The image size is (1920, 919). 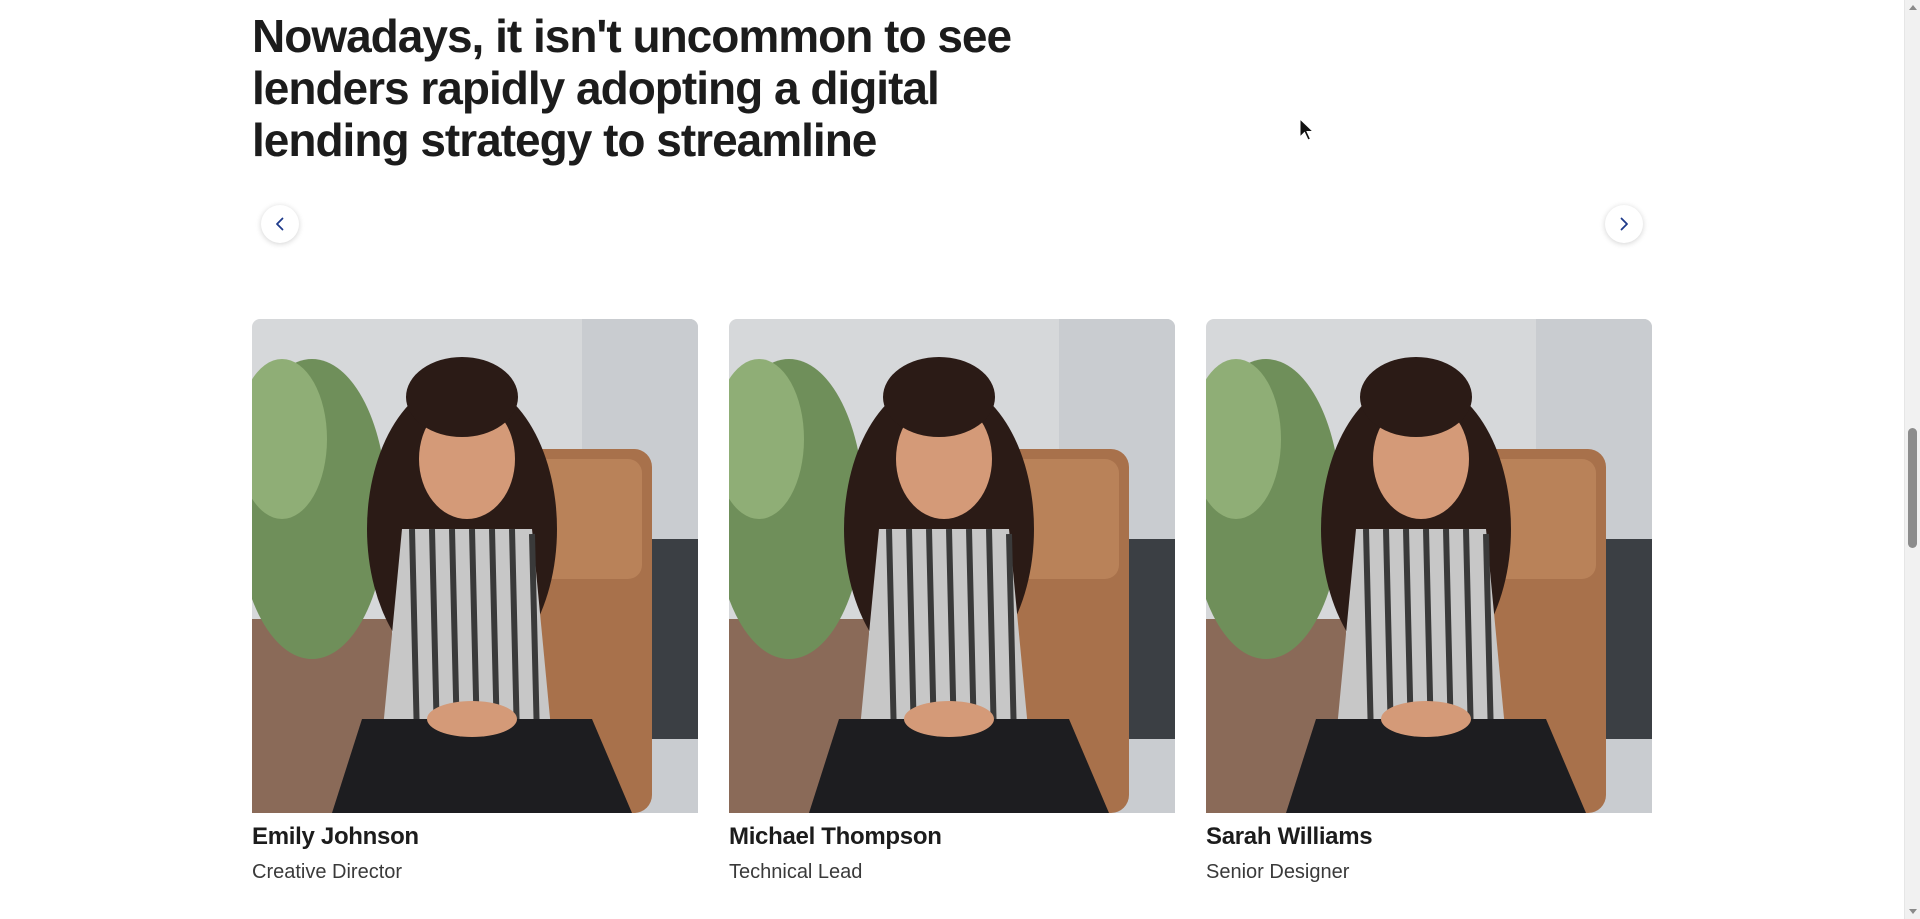 What do you see at coordinates (796, 872) in the screenshot?
I see `team-member-role: Technical Lead` at bounding box center [796, 872].